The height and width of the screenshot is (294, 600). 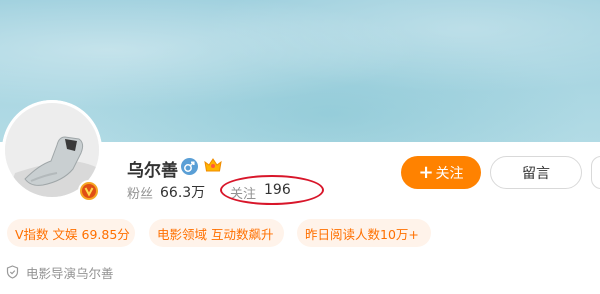 I want to click on follow-button: + 关注, so click(x=441, y=172).